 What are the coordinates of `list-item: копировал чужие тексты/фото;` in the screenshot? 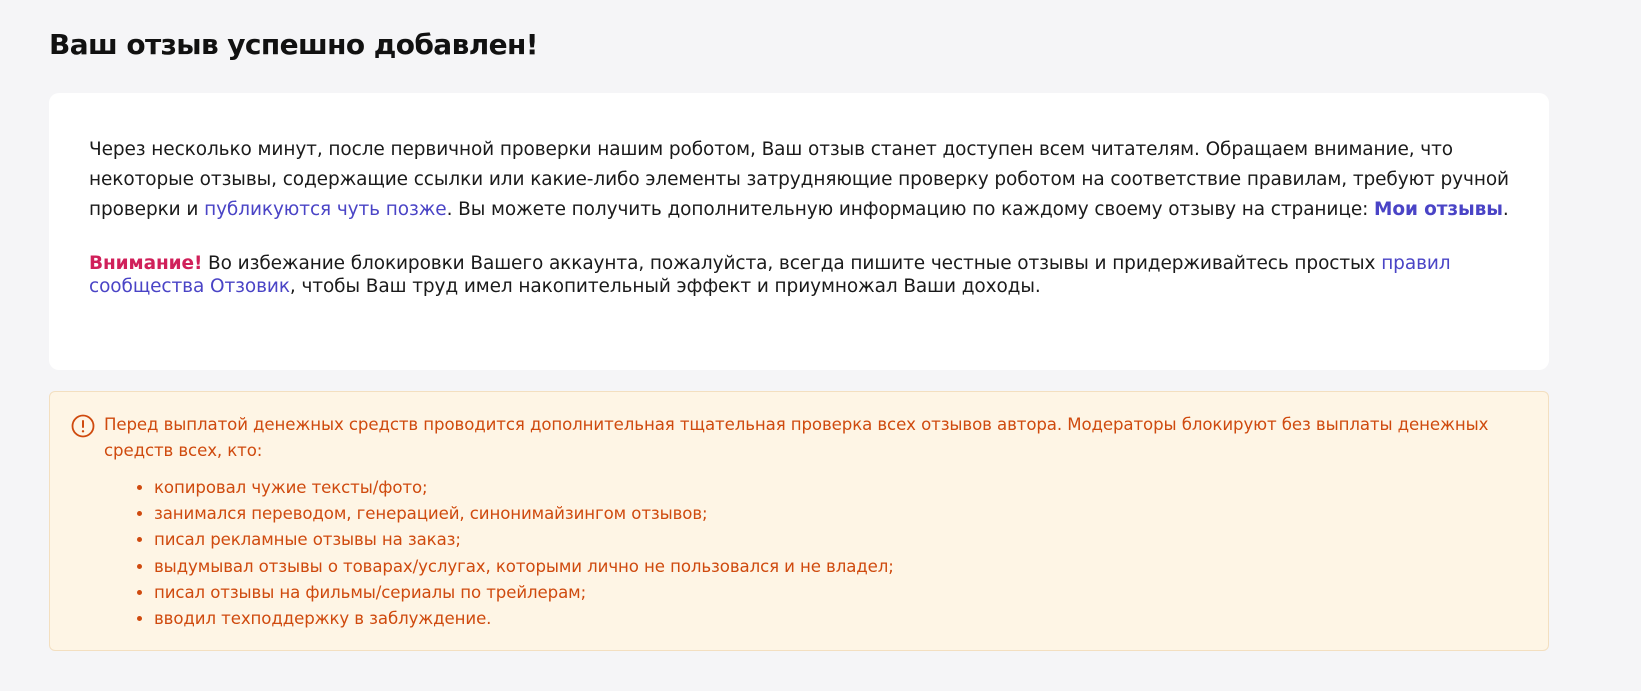 It's located at (524, 488).